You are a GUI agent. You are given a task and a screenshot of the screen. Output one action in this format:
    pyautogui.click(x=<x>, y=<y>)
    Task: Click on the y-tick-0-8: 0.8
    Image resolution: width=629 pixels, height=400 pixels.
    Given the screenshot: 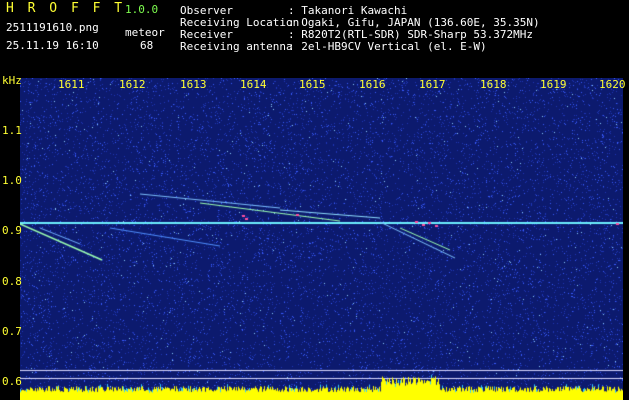 What is the action you would take?
    pyautogui.click(x=12, y=281)
    